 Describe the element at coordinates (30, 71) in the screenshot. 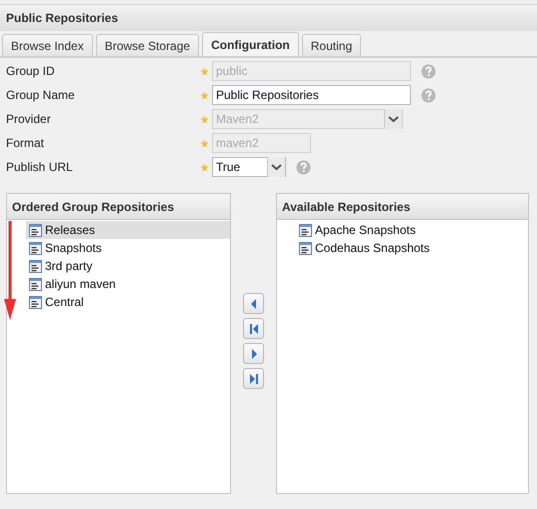

I see `field-label: Group ID` at that location.